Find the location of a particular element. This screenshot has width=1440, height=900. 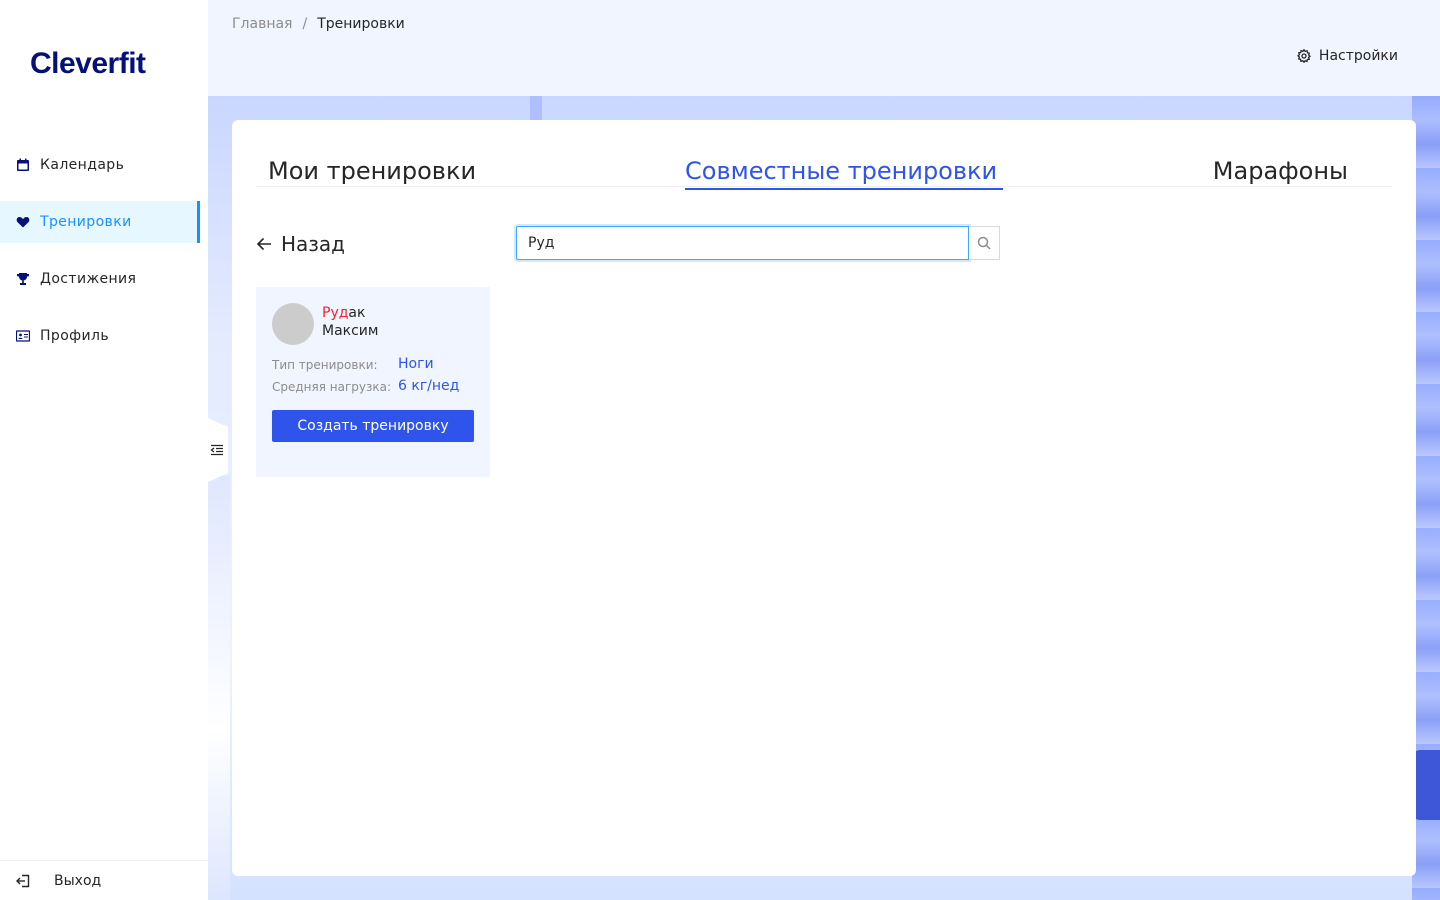

tab-joint-trainings: Совместные тренировки is located at coordinates (841, 173).